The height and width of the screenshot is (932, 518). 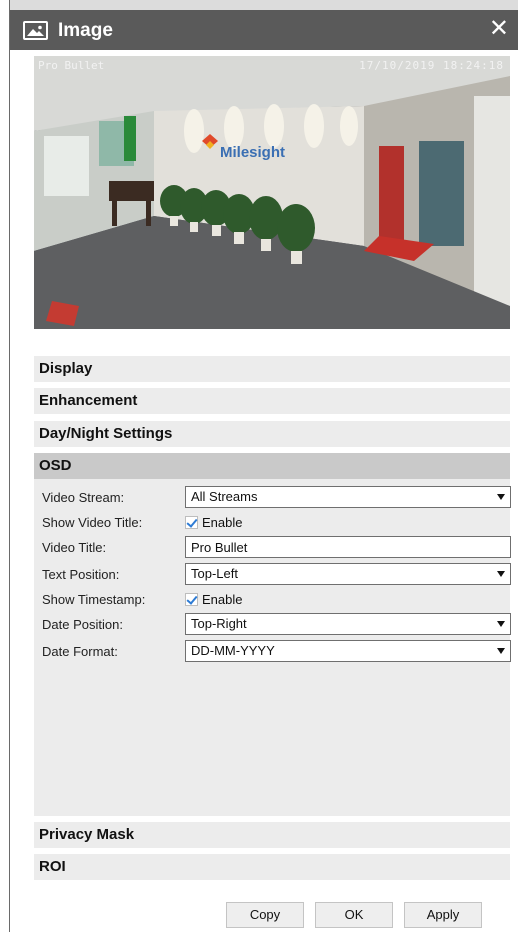 I want to click on show-video-title-checkbox-group: Enable, so click(x=213, y=522).